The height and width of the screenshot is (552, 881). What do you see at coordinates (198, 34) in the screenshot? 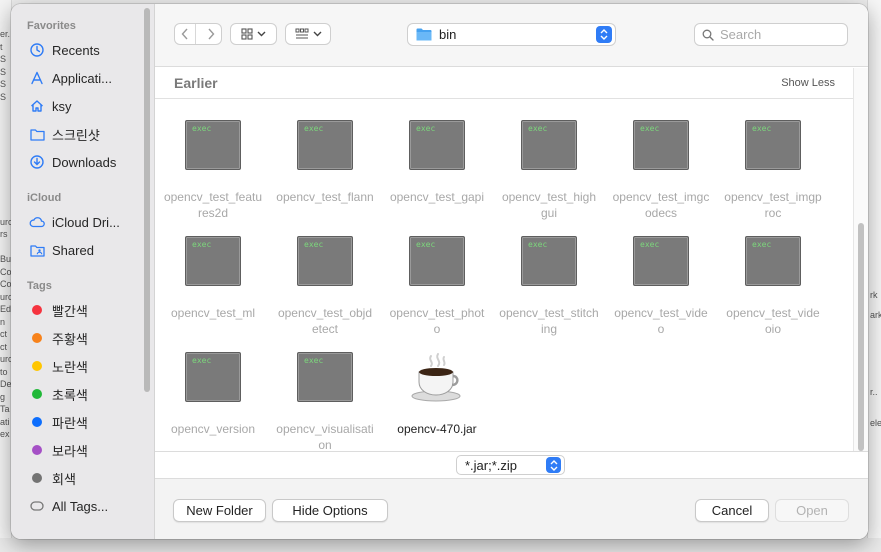
I see `history-nav` at bounding box center [198, 34].